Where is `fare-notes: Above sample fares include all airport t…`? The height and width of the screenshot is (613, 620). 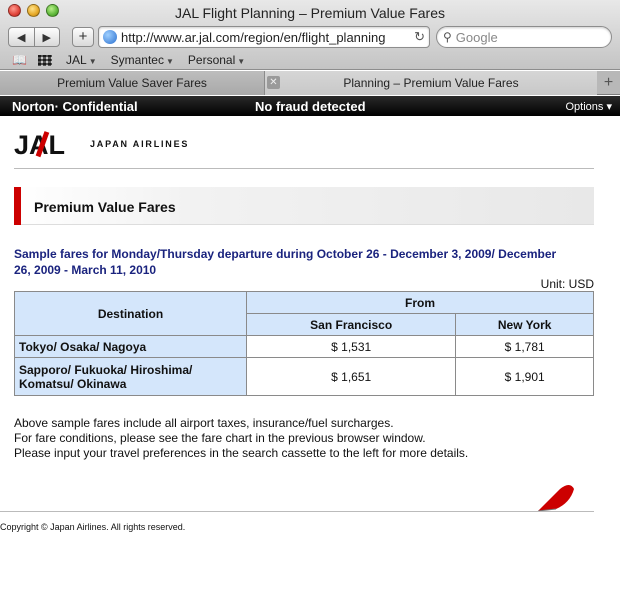 fare-notes: Above sample fares include all airport t… is located at coordinates (304, 438).